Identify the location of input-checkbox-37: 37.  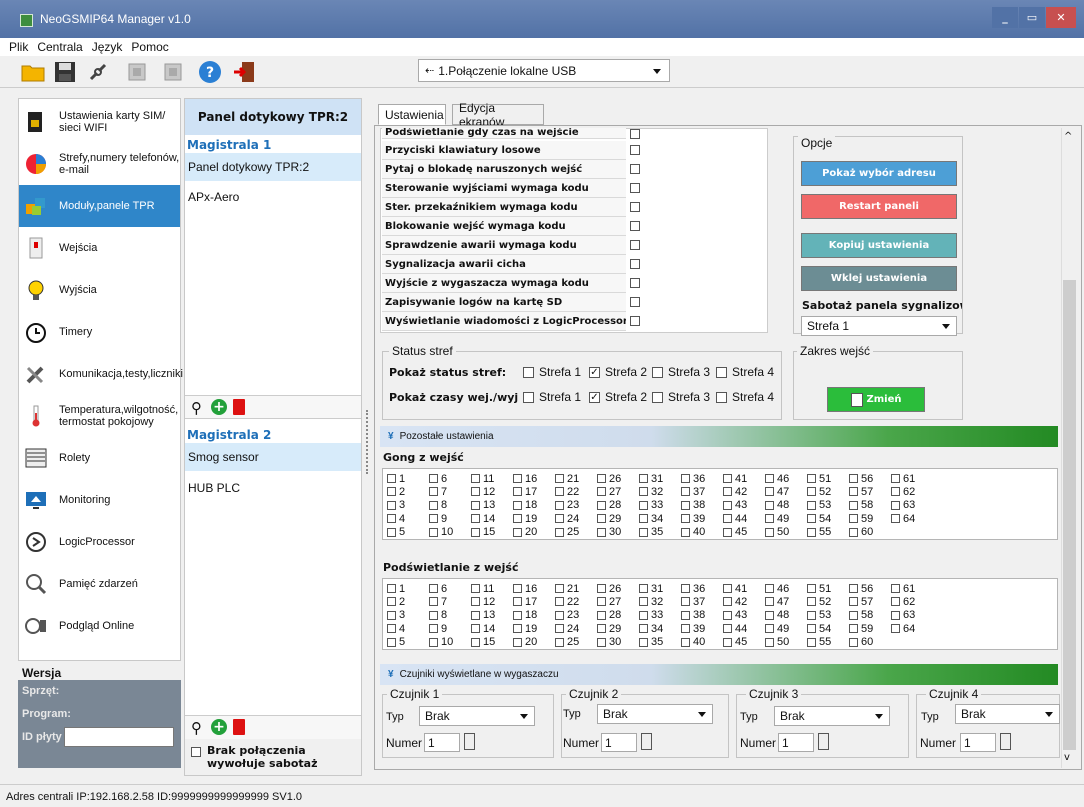
(693, 601).